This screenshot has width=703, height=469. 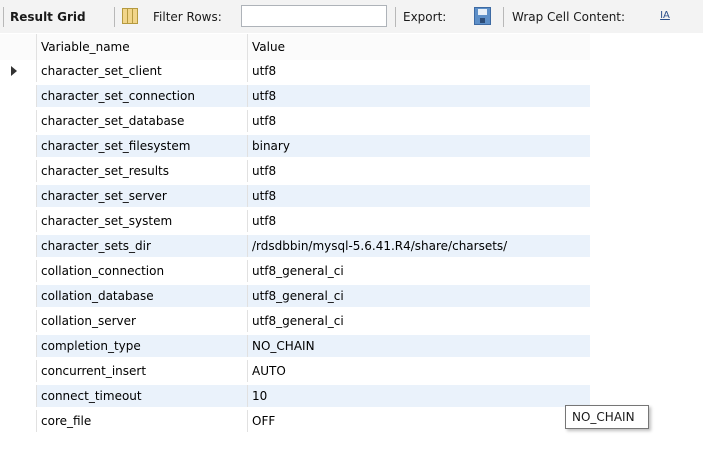 I want to click on cell-variable-name: character_set_database, so click(x=142, y=121).